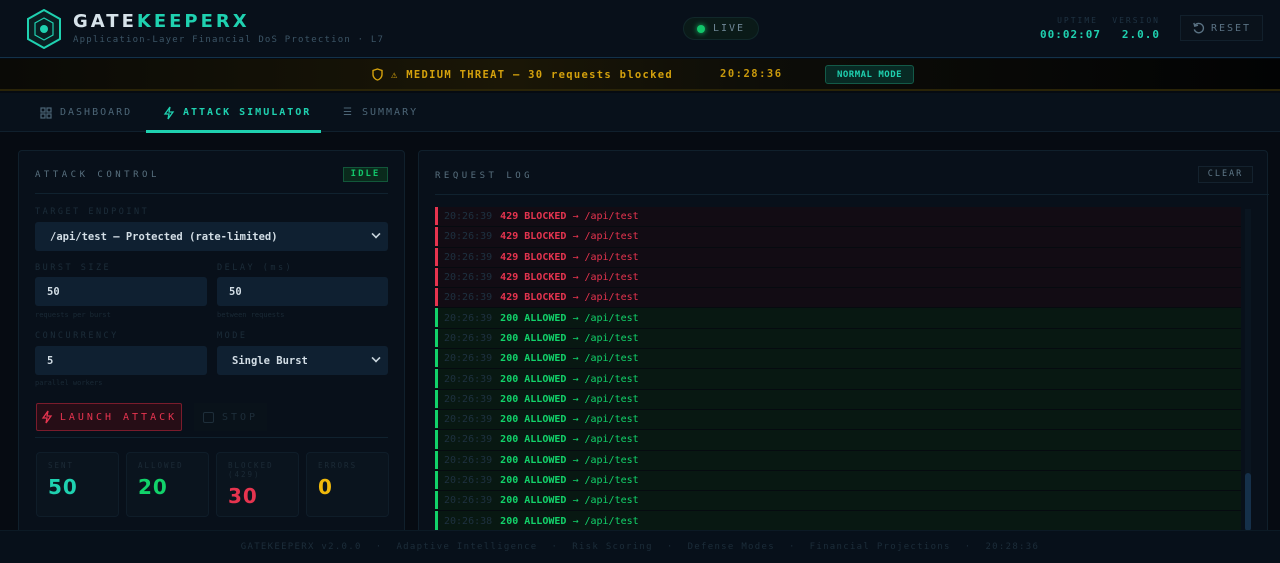 The height and width of the screenshot is (563, 1280). Describe the element at coordinates (63, 487) in the screenshot. I see `stat-value: 50` at that location.